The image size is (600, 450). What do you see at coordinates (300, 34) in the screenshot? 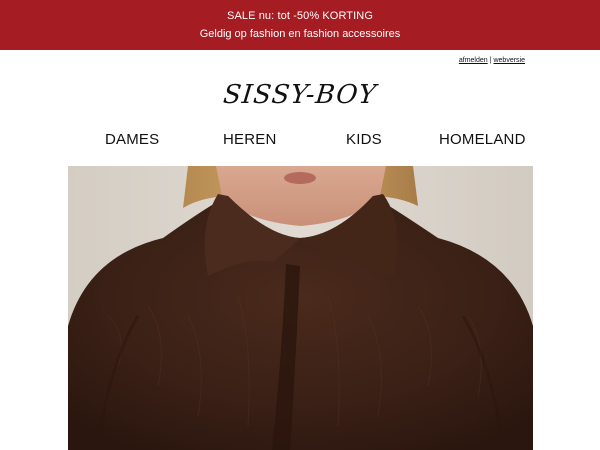
I see `promo-subline: Geldig op fashion en fashion accessoires` at bounding box center [300, 34].